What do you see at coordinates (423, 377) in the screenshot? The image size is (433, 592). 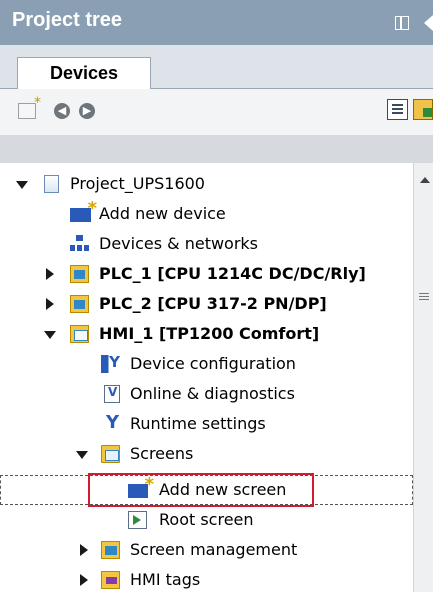 I see `vertical-scrollbar` at bounding box center [423, 377].